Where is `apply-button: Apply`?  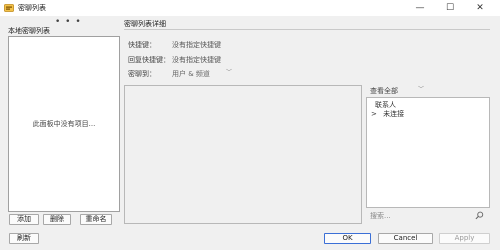 apply-button: Apply is located at coordinates (464, 238).